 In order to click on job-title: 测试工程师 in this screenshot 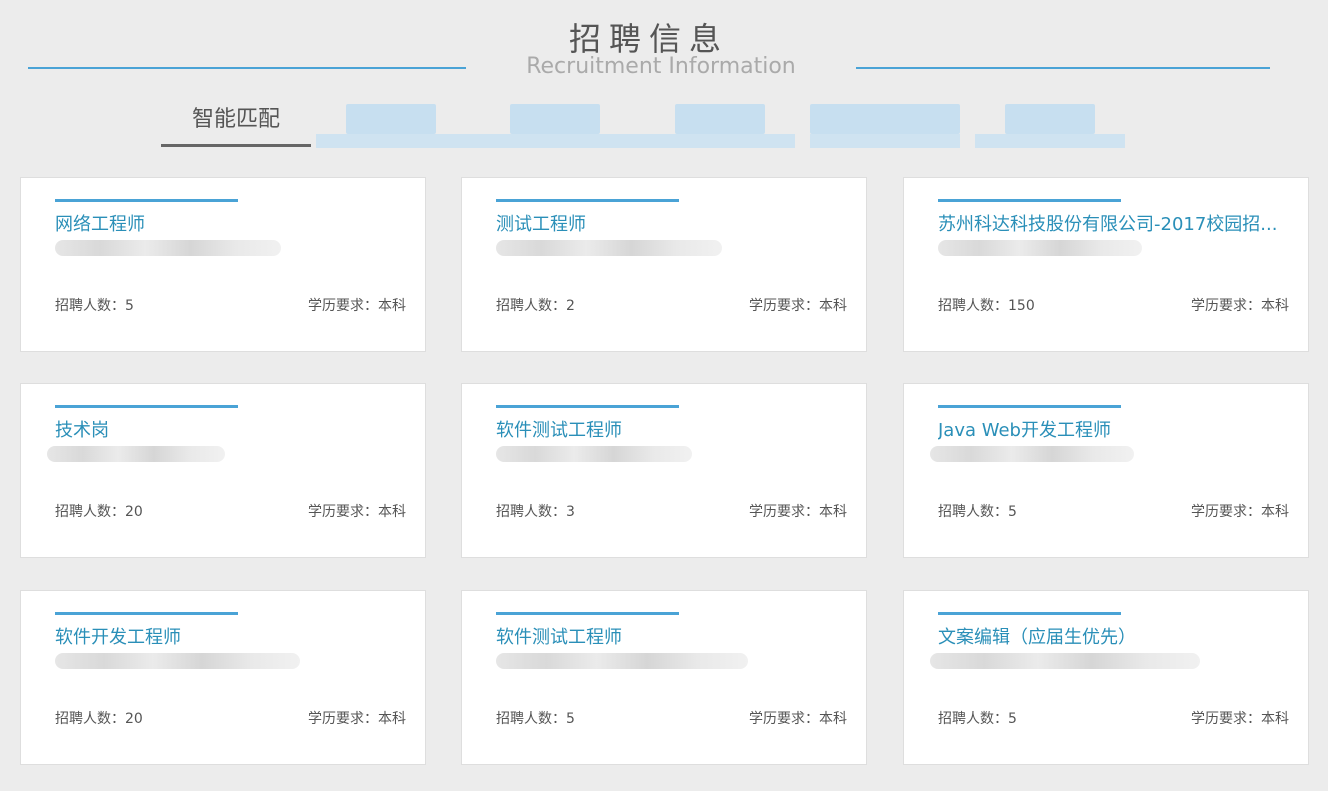, I will do `click(666, 223)`.